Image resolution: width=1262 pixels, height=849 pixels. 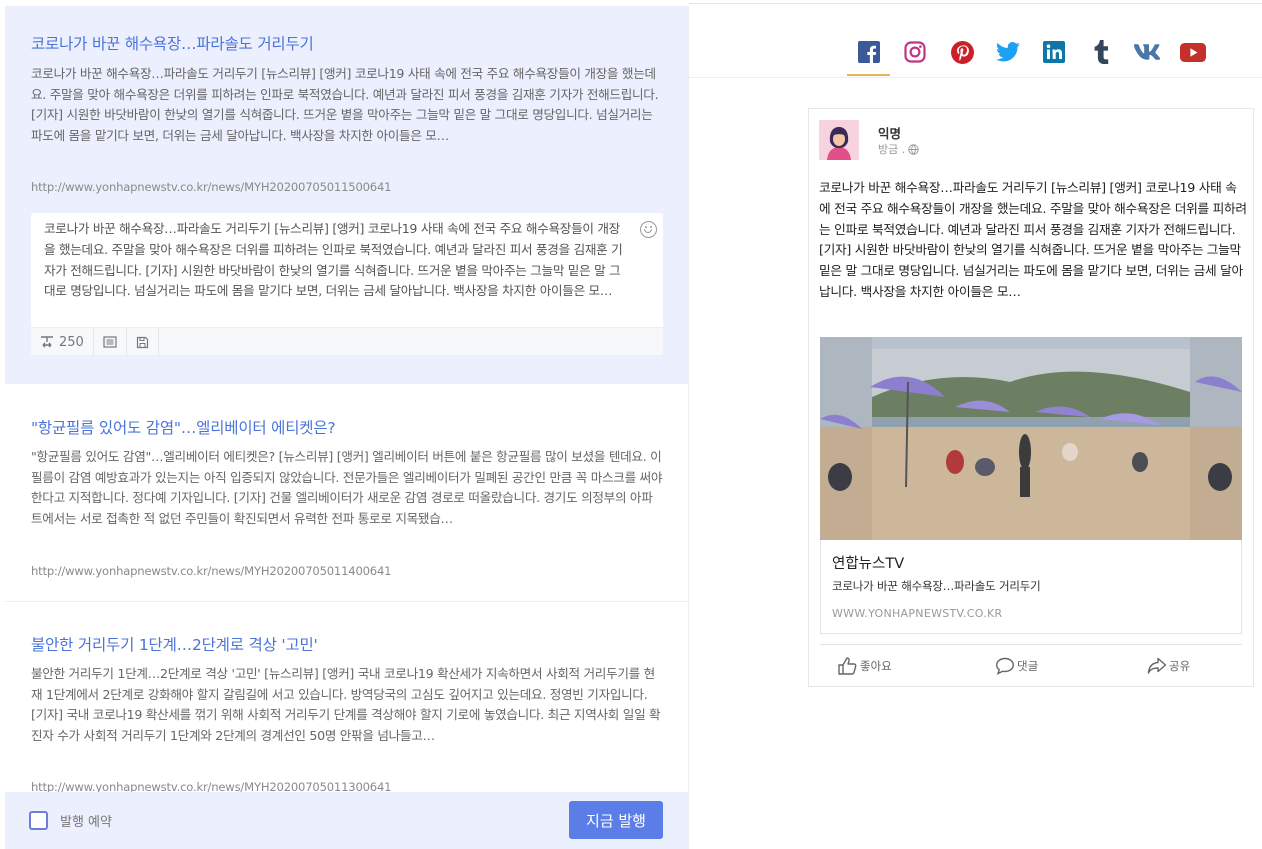 I want to click on youtube-icon, so click(x=1193, y=52).